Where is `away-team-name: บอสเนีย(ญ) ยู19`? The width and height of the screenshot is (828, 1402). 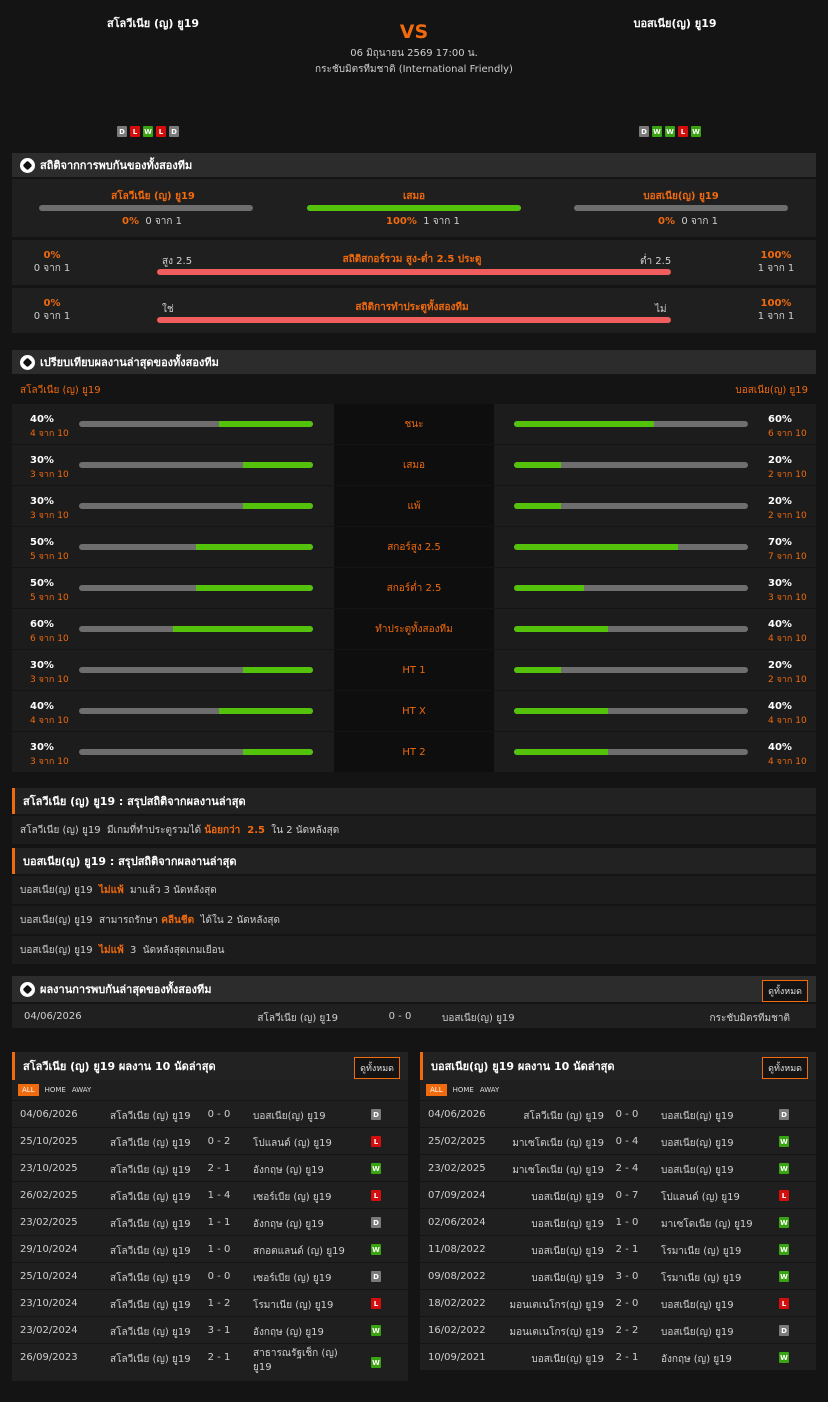 away-team-name: บอสเนีย(ญ) ยู19 is located at coordinates (675, 23).